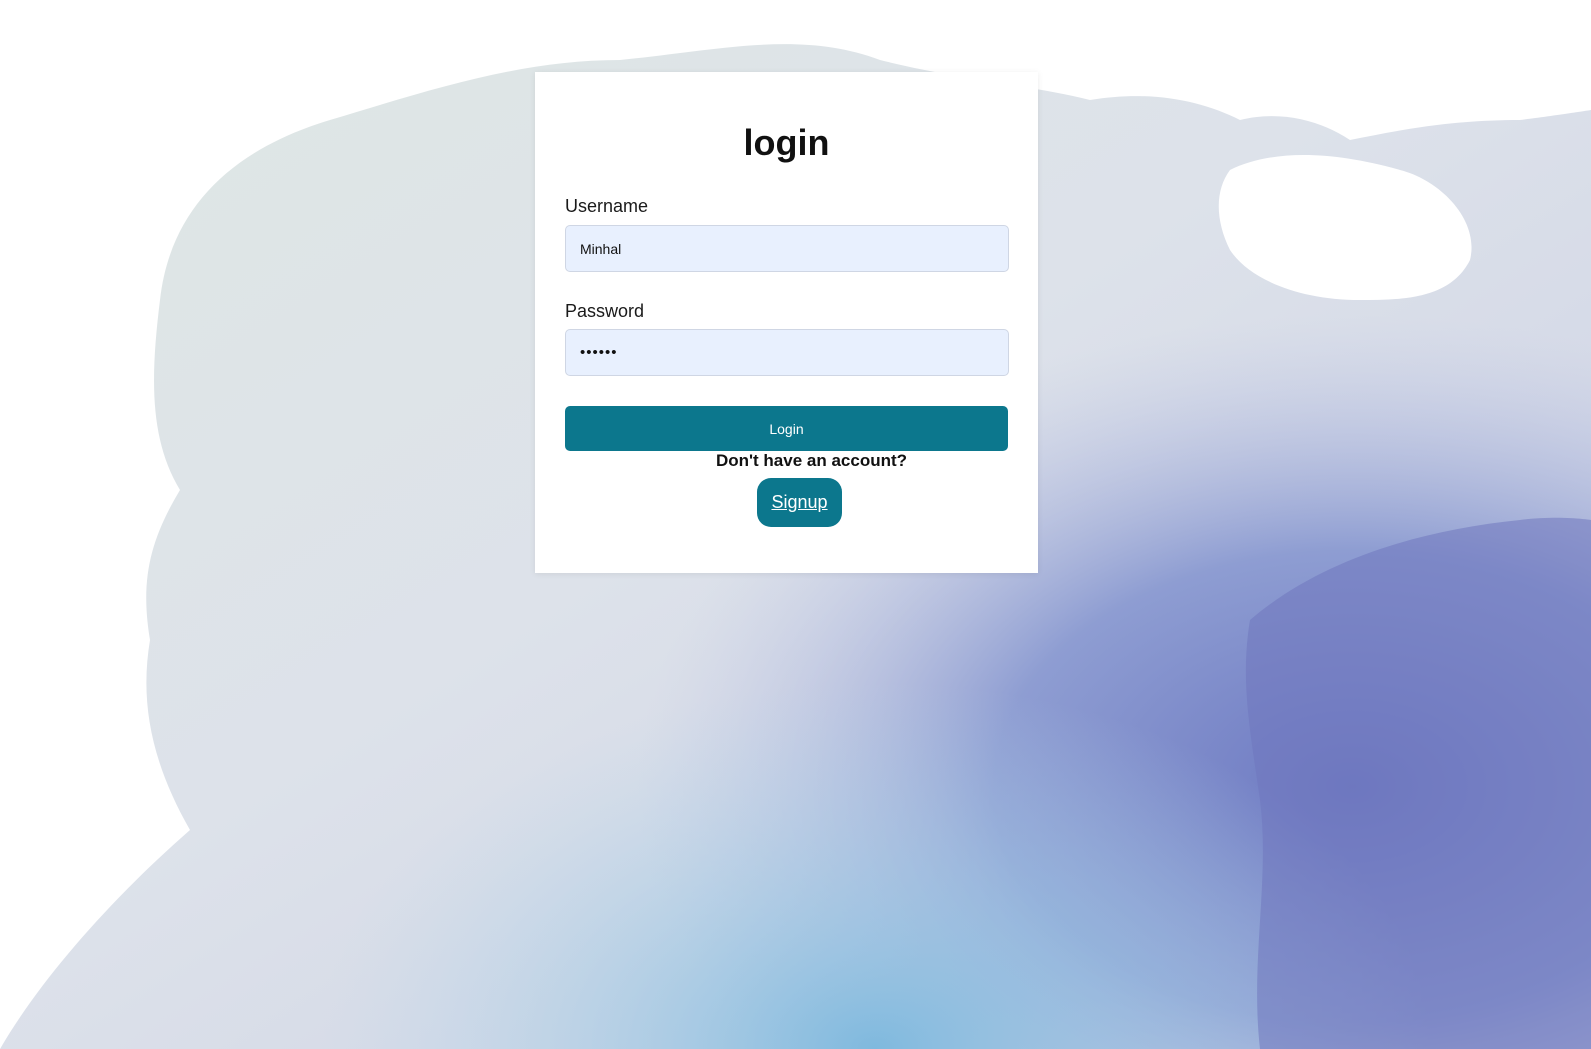  Describe the element at coordinates (605, 311) in the screenshot. I see `password-label: Password` at that location.